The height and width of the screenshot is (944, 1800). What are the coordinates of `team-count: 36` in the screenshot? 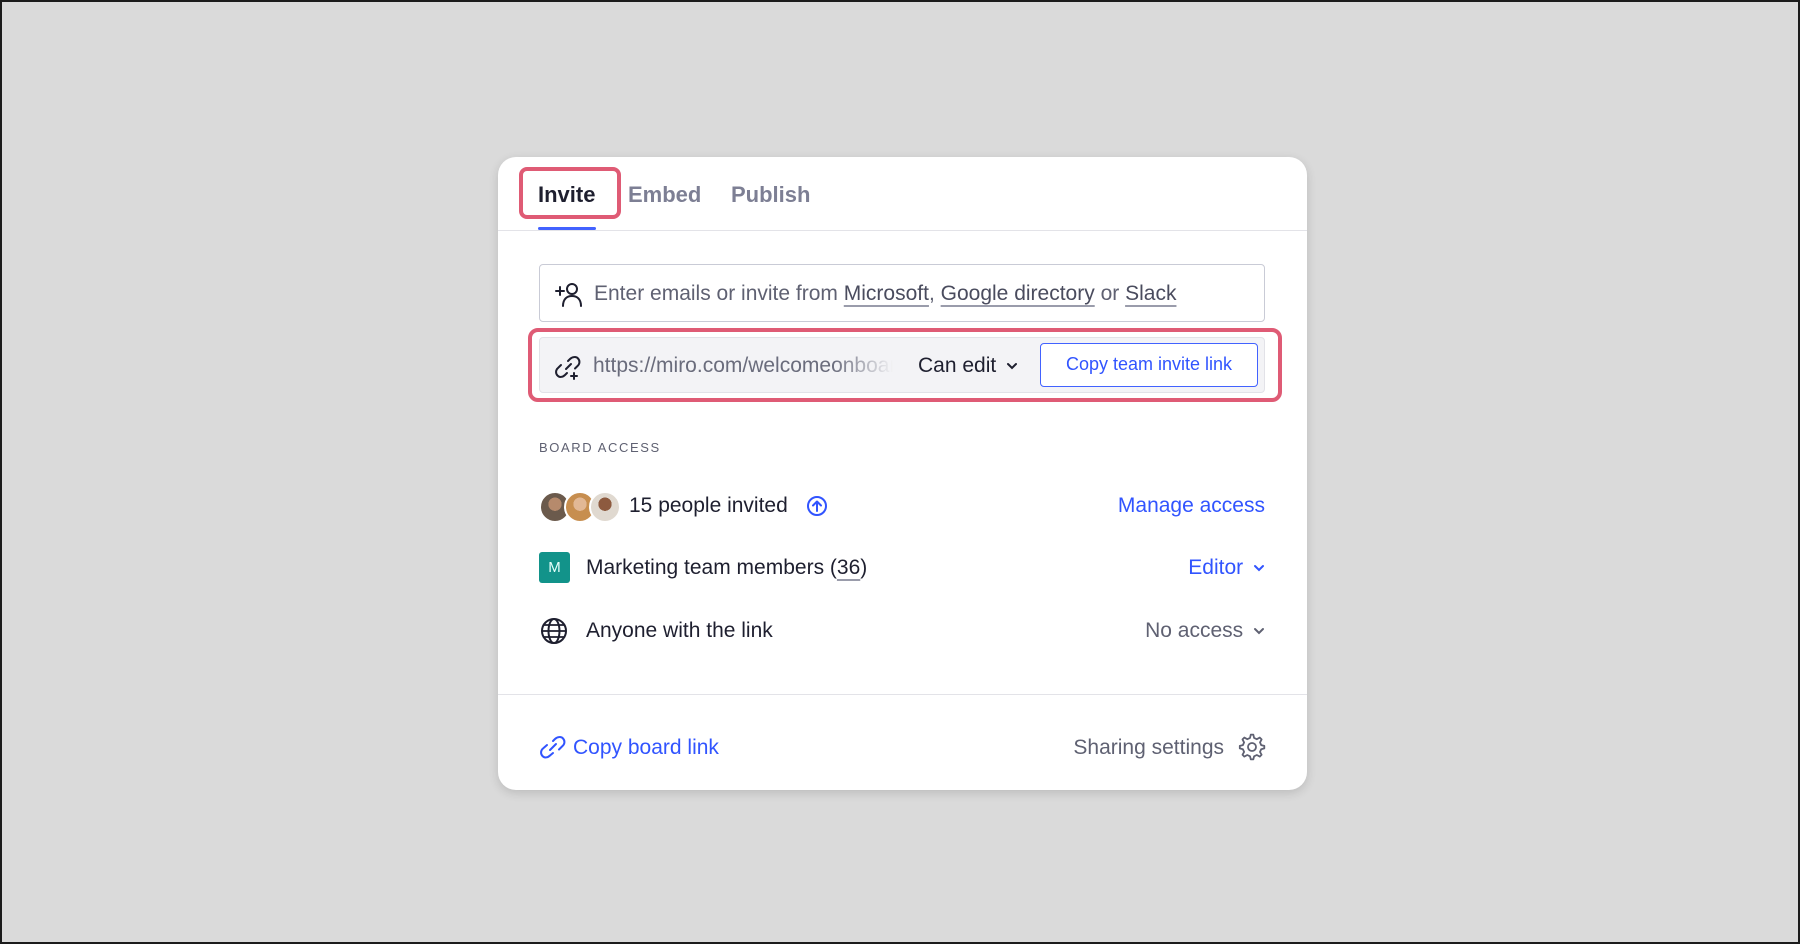 It's located at (848, 567).